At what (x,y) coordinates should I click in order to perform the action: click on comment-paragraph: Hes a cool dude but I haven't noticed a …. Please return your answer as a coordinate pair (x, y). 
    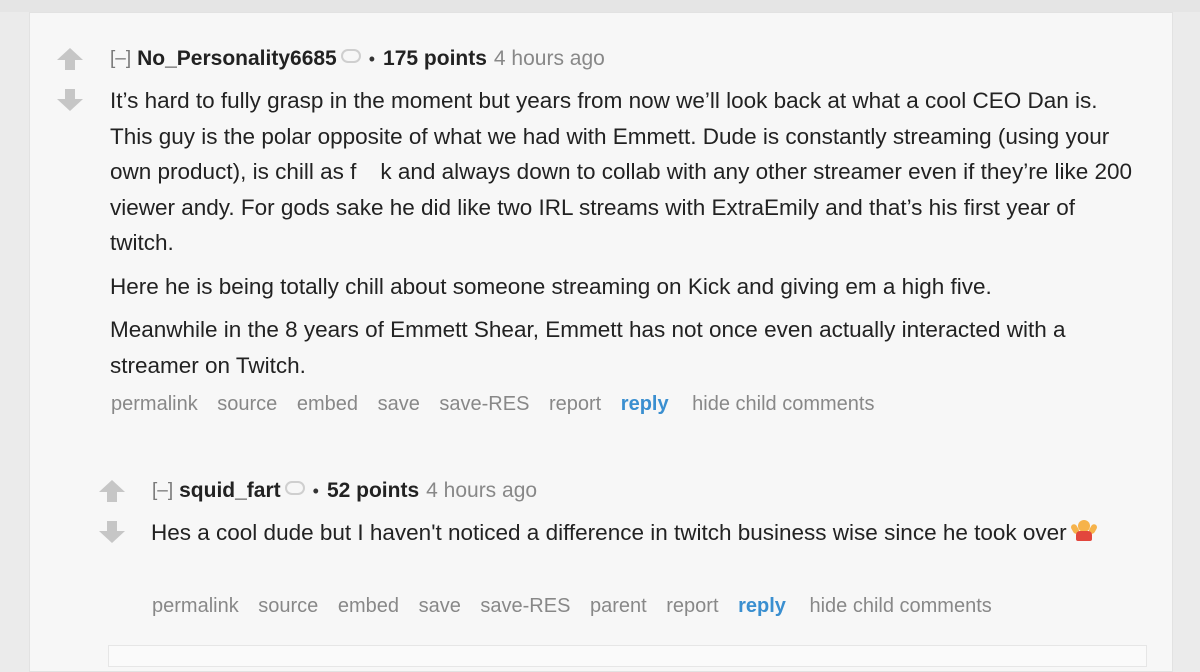
    Looking at the image, I should click on (643, 533).